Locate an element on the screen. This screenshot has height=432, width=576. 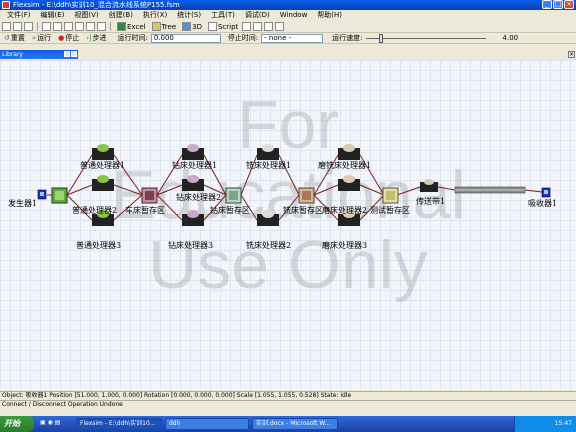
hand-icon is located at coordinates (79, 26).